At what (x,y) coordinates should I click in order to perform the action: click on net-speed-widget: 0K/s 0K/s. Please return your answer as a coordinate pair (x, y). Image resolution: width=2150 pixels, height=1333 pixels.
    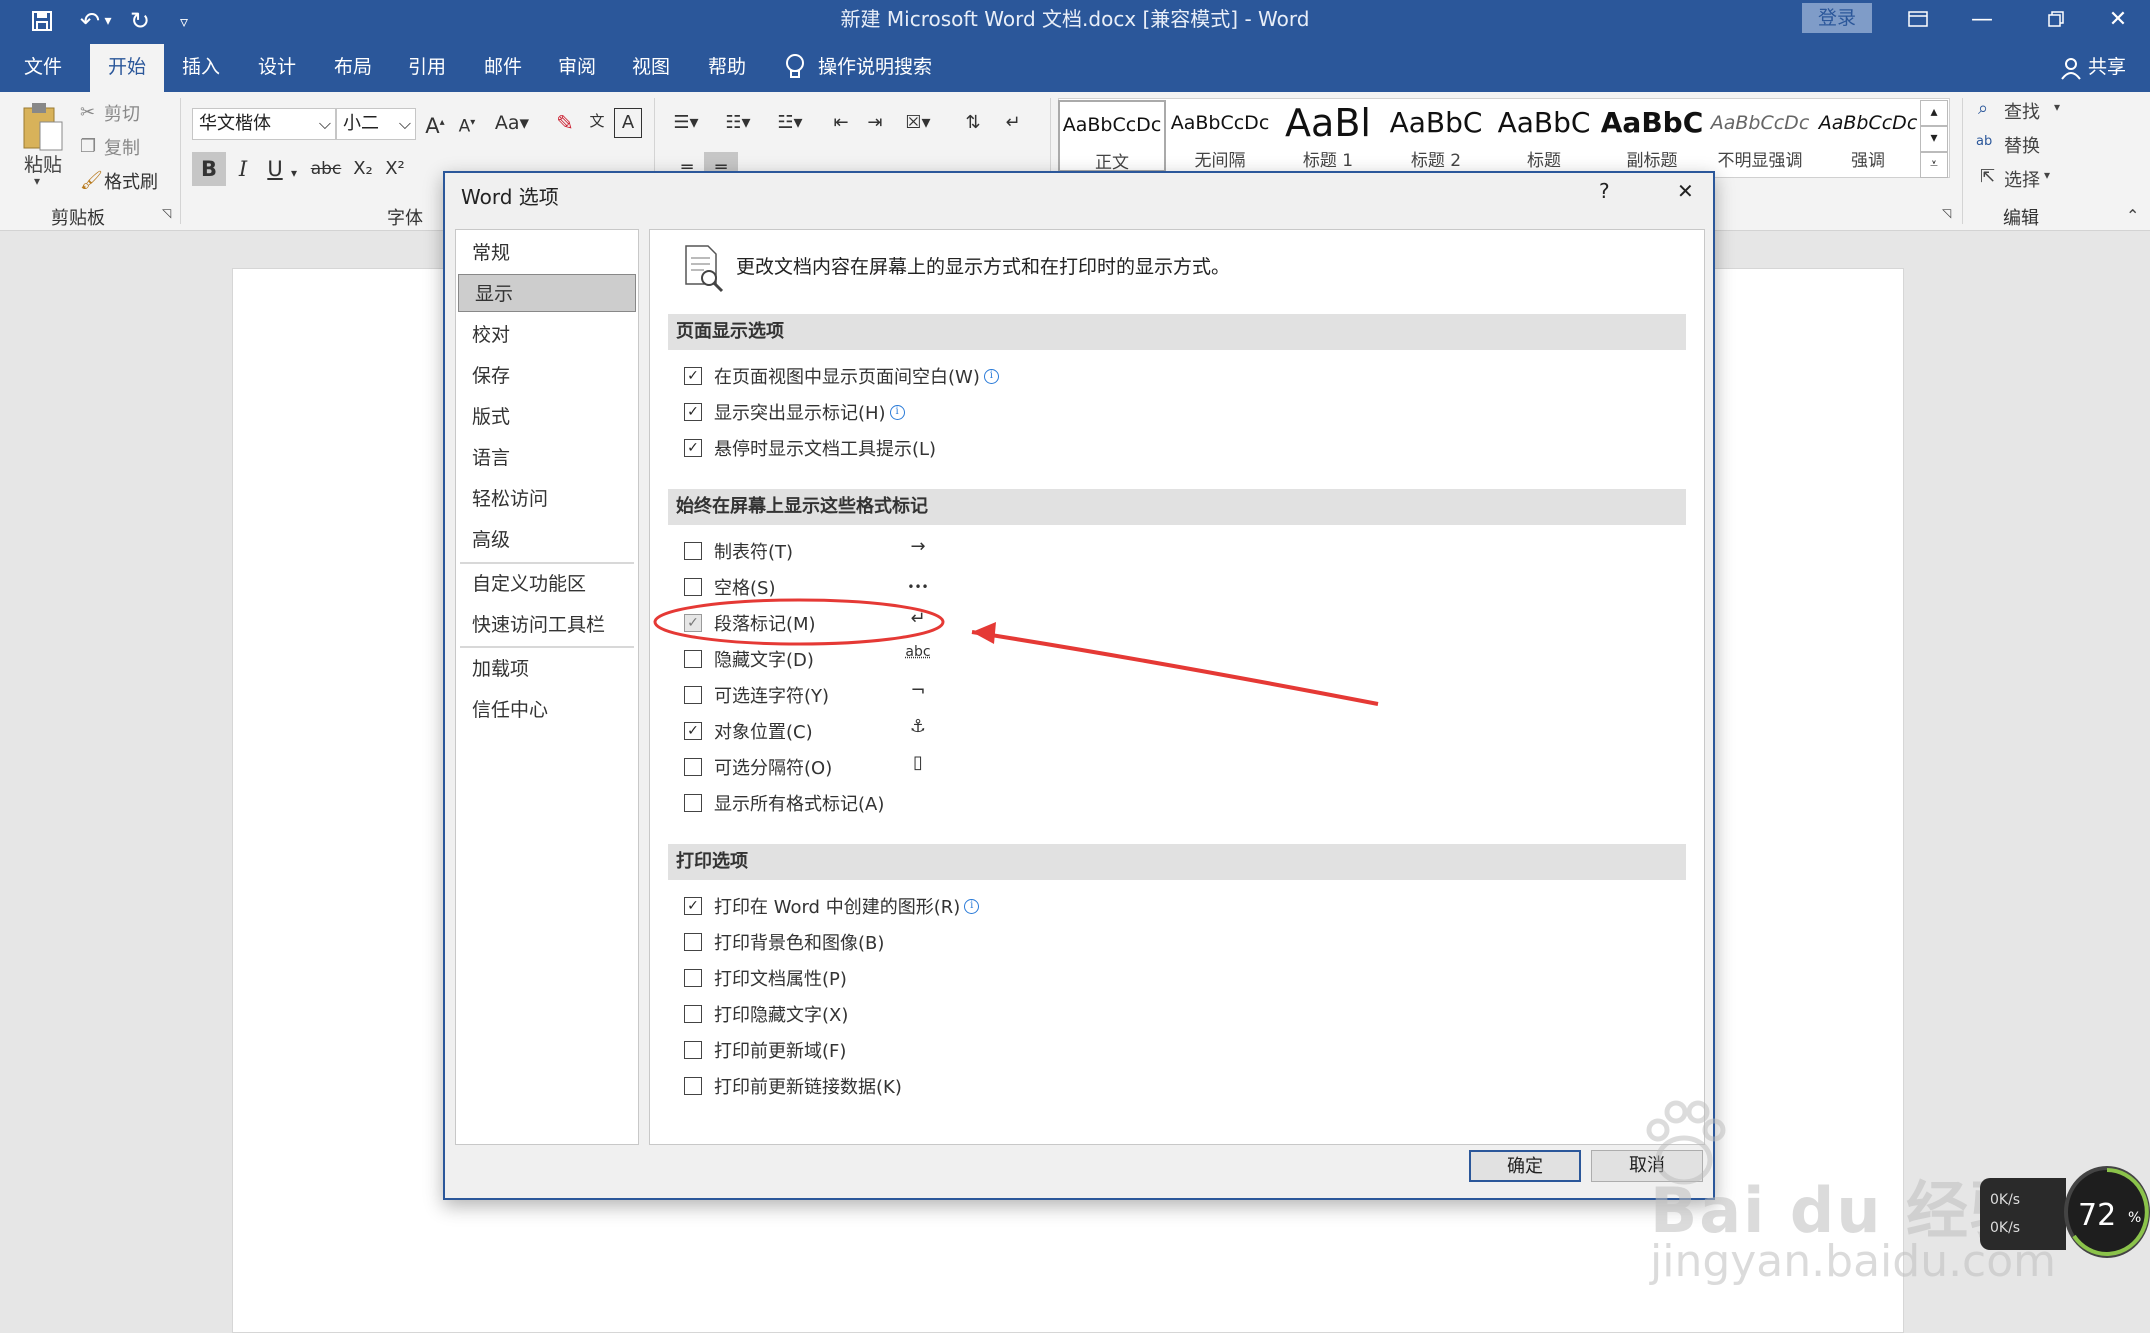
    Looking at the image, I should click on (2023, 1214).